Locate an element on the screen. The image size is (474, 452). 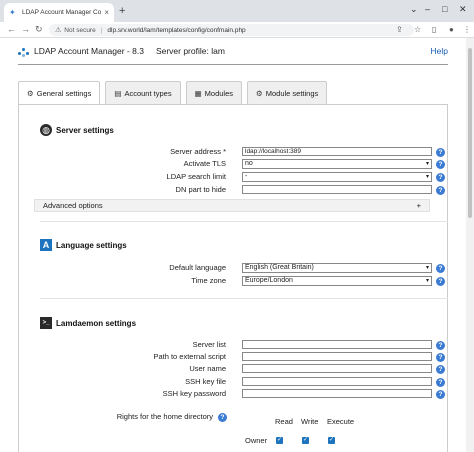
tab-label: Module settings is located at coordinates (292, 93).